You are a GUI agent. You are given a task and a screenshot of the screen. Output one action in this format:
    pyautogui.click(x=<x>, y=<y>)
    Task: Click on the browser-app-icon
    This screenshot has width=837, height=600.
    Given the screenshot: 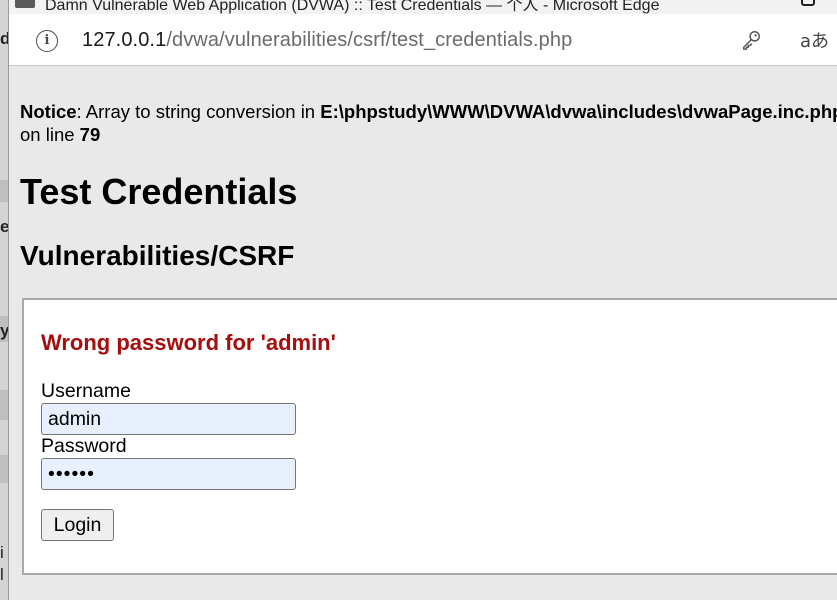 What is the action you would take?
    pyautogui.click(x=25, y=4)
    